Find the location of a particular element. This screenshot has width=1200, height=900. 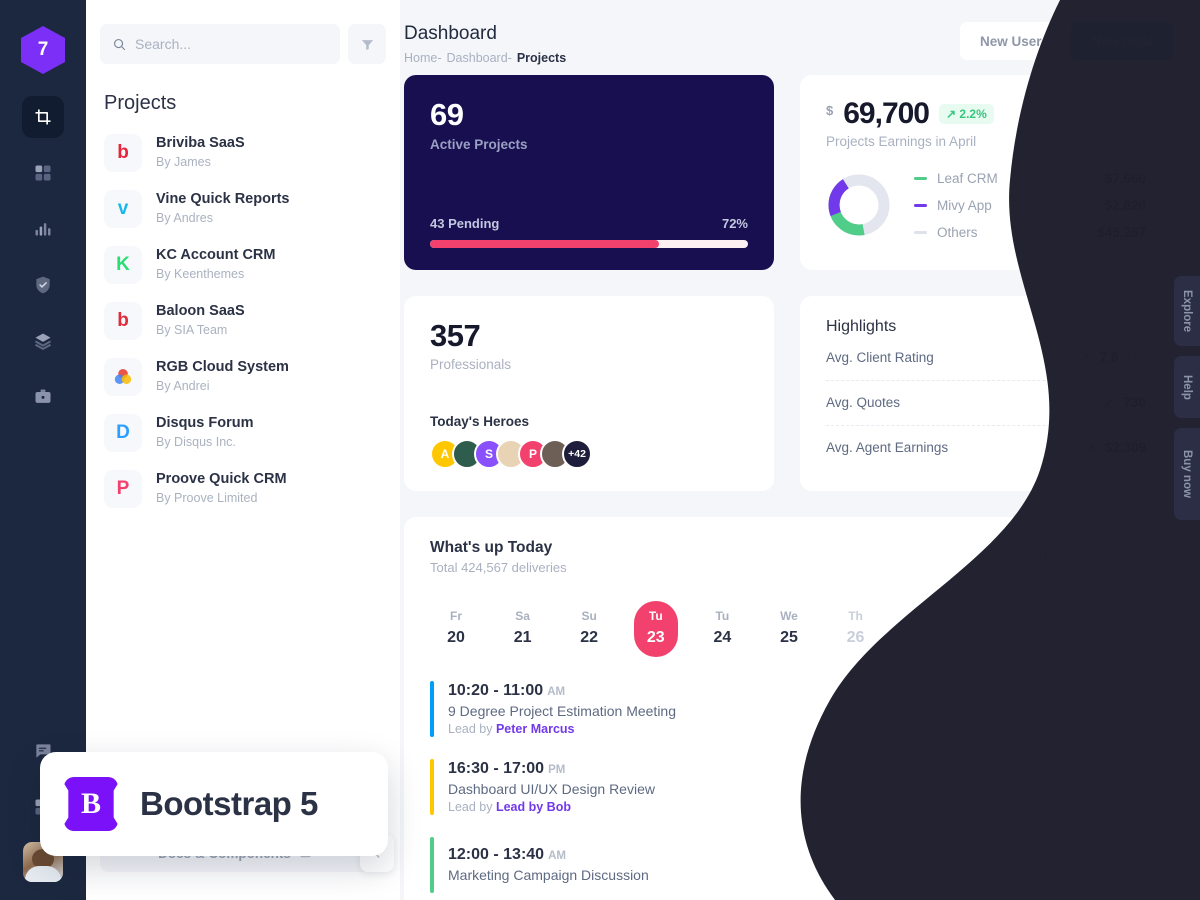

legend-row: Mivy App $2,820 is located at coordinates (1030, 205).